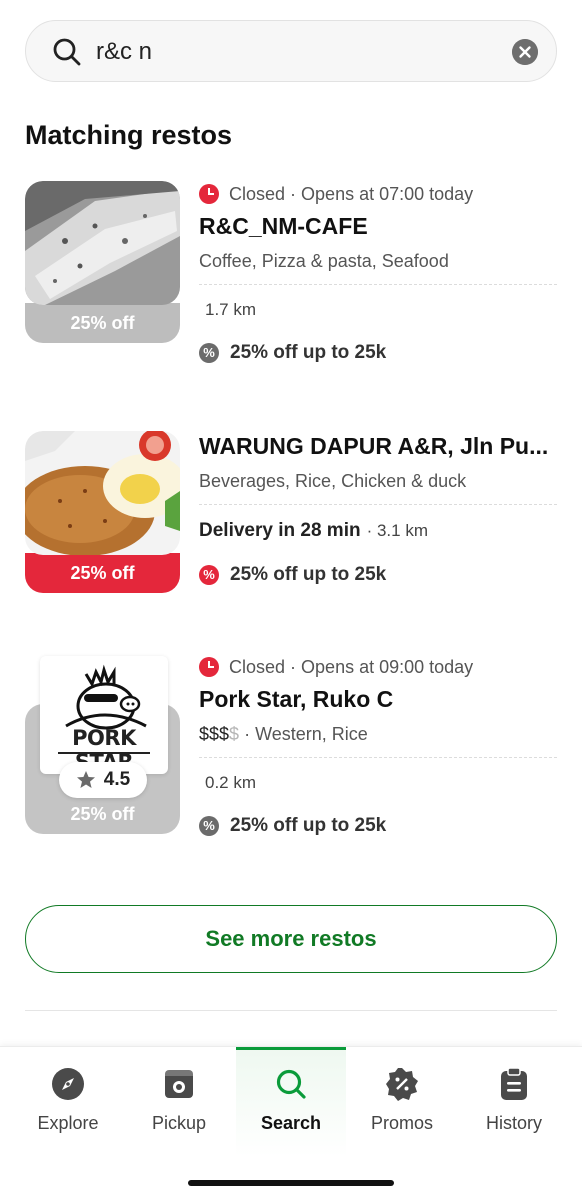 Image resolution: width=582 pixels, height=1200 pixels. Describe the element at coordinates (525, 52) in the screenshot. I see `clear-icon` at that location.